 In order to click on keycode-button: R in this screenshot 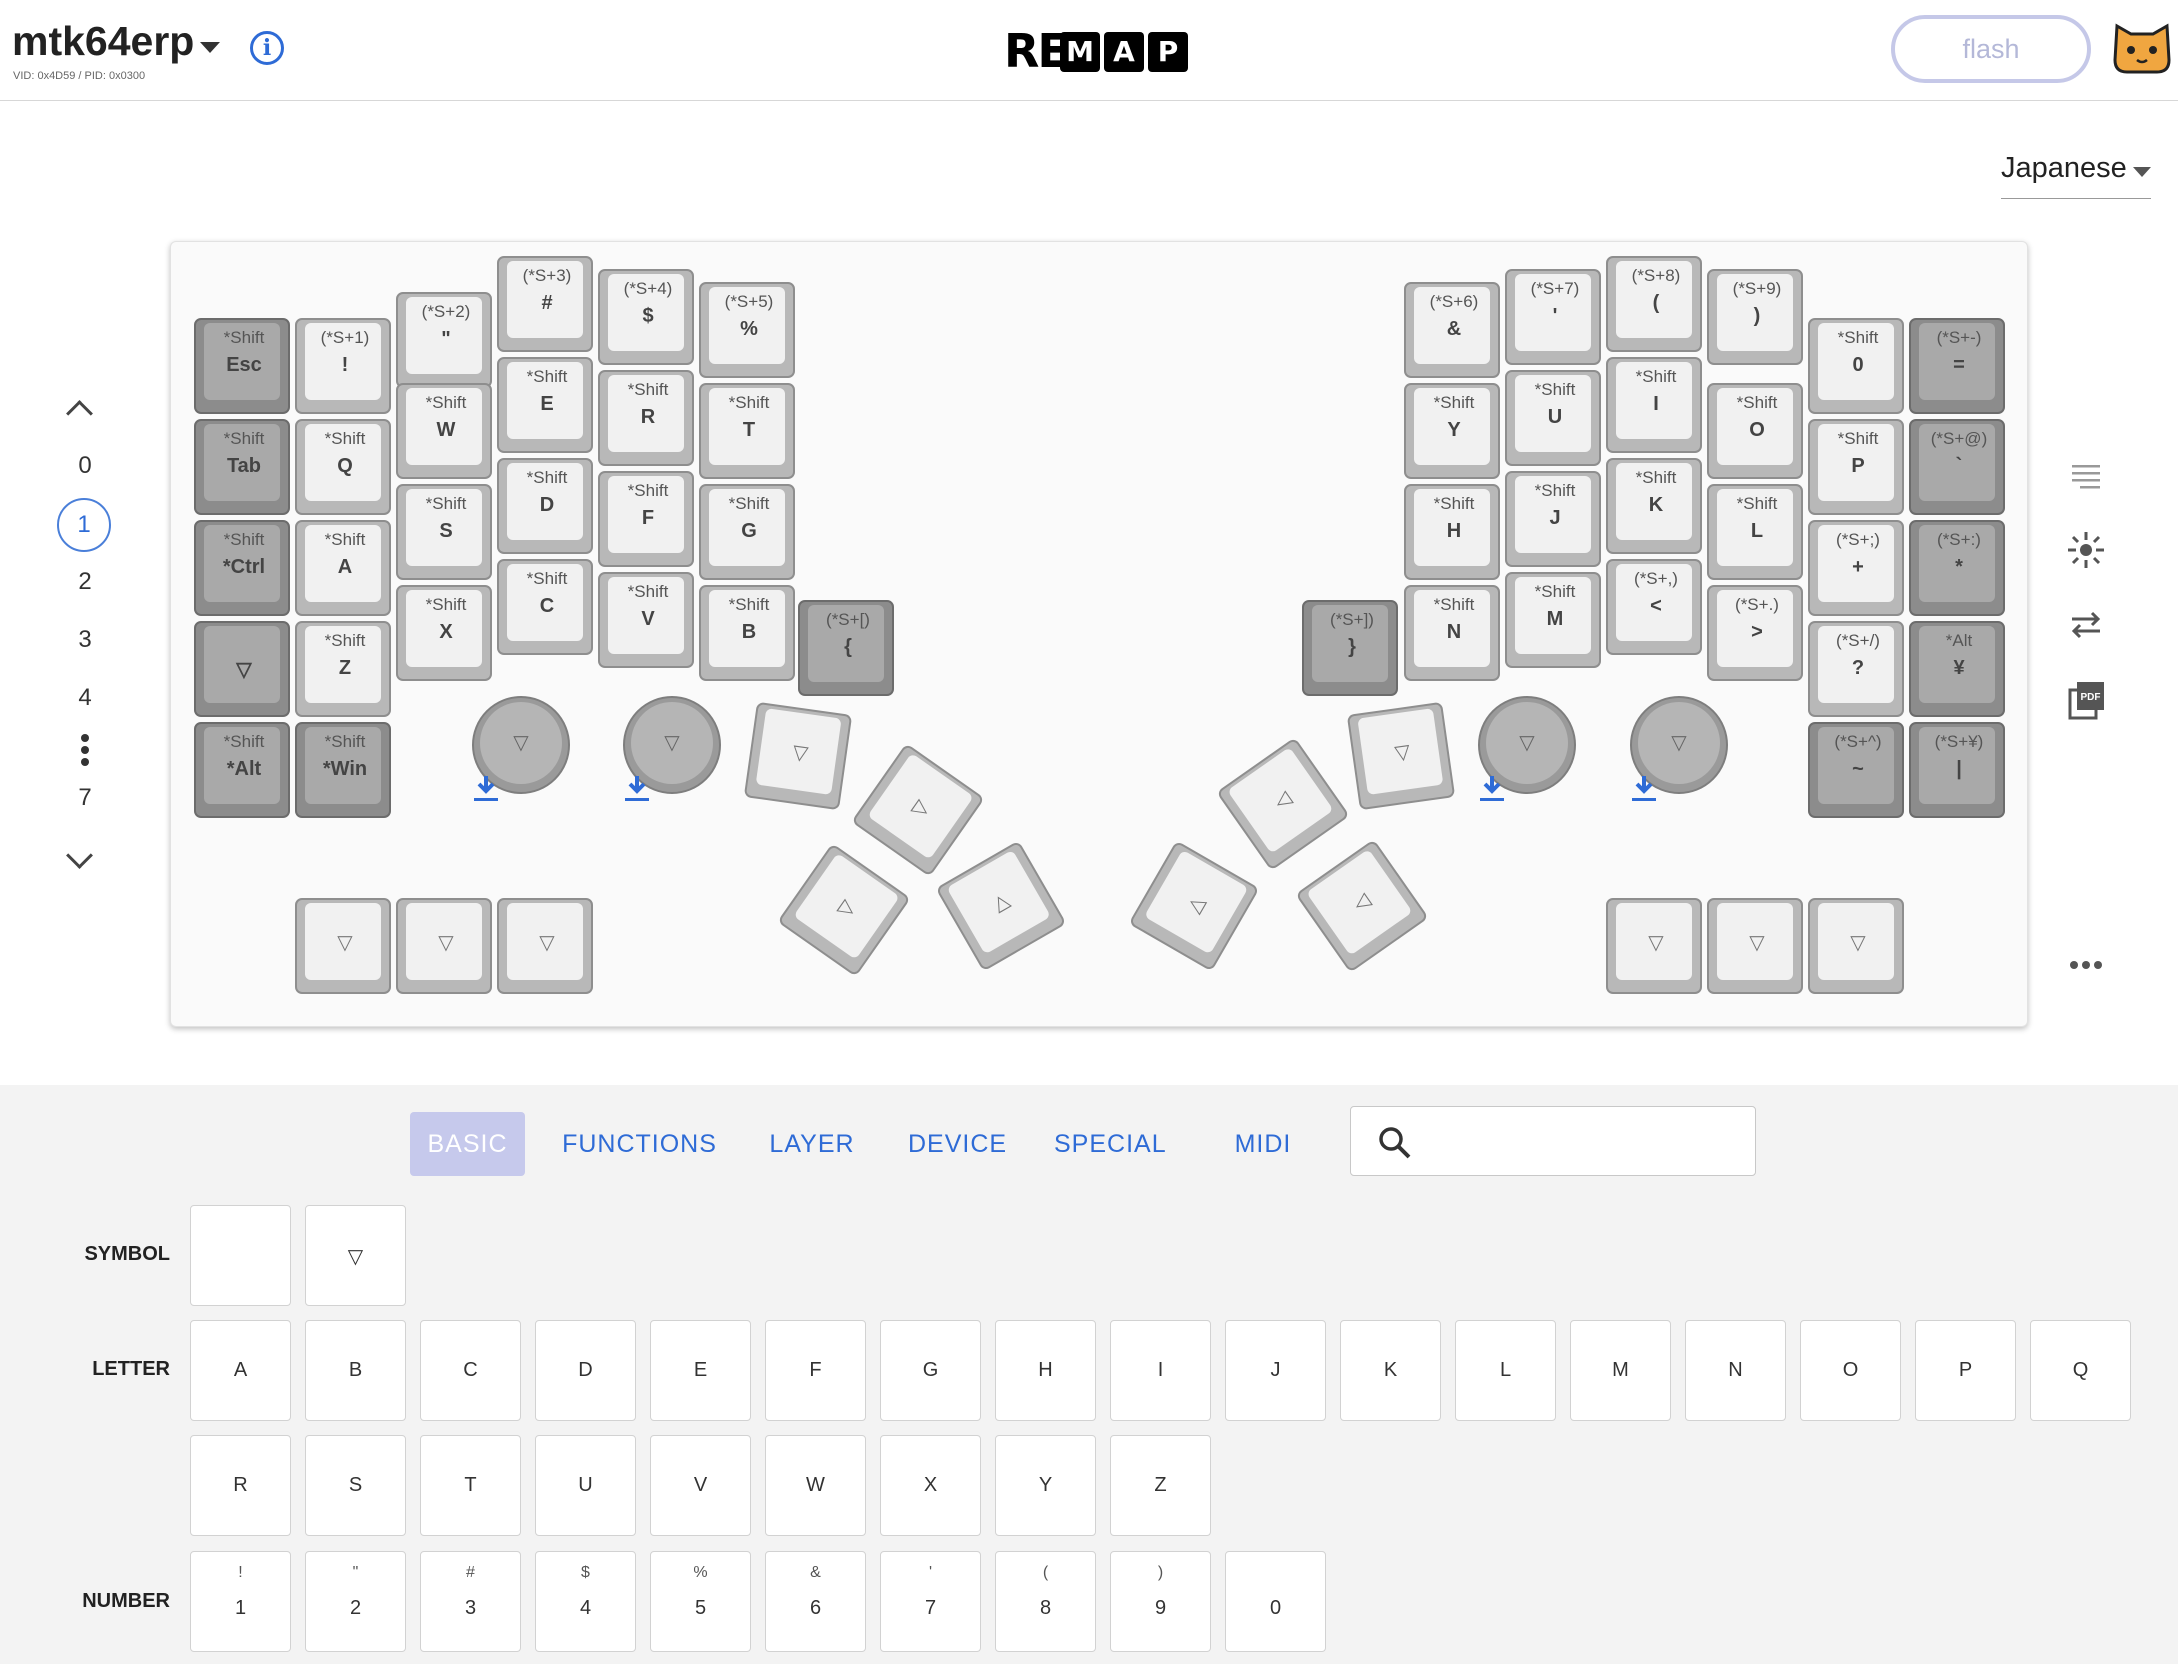, I will do `click(240, 1485)`.